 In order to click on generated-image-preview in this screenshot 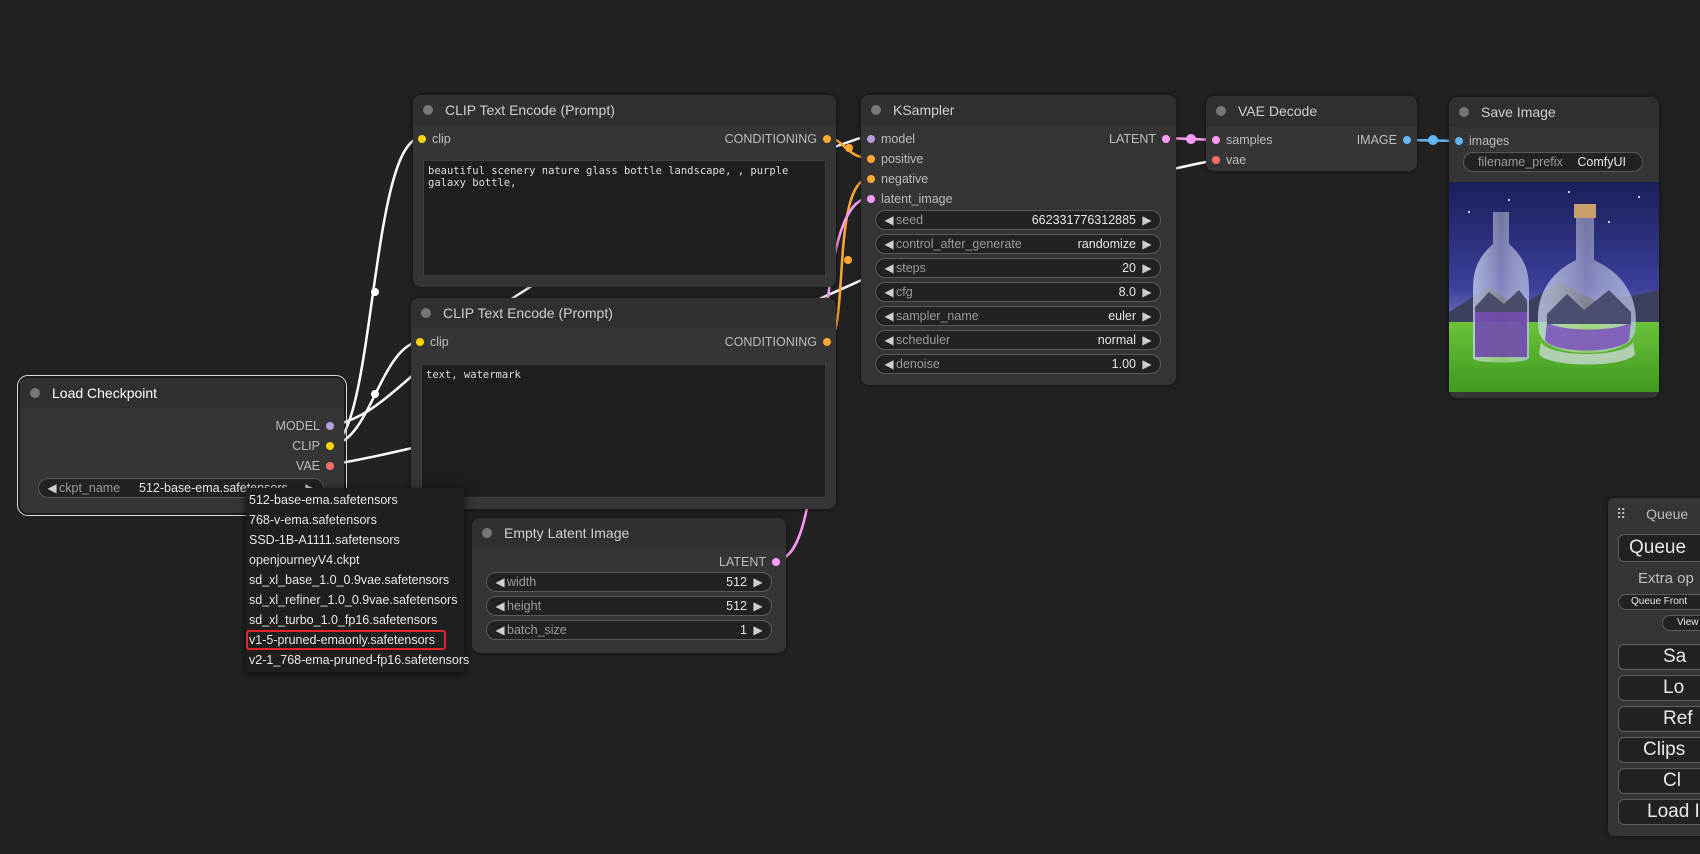, I will do `click(1554, 287)`.